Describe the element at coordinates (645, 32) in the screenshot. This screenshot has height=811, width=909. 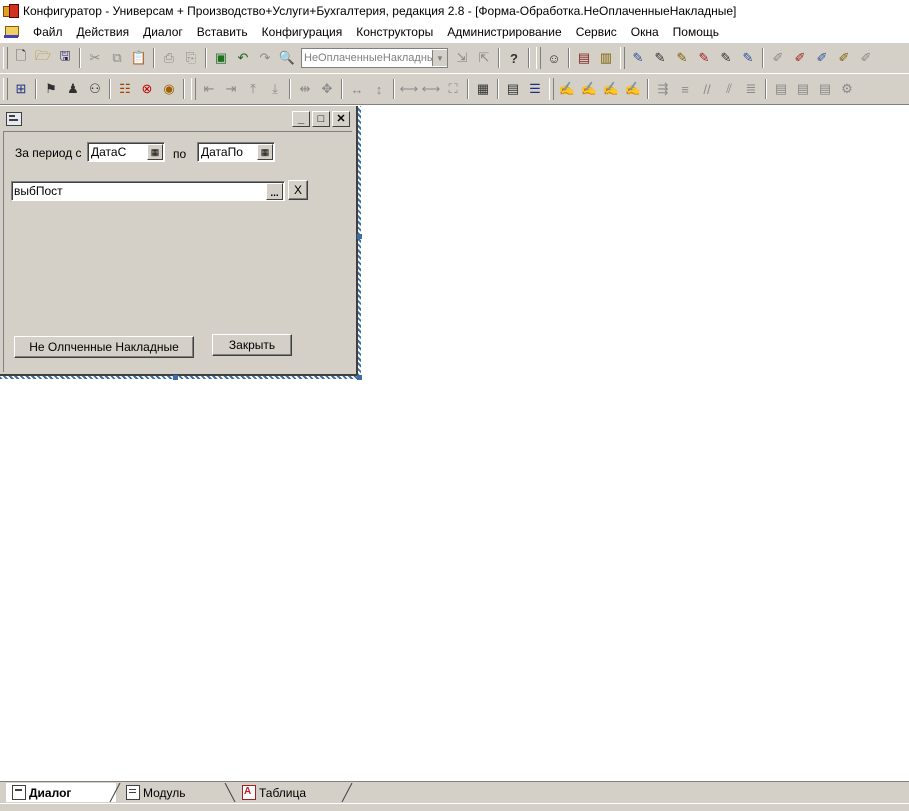
I see `menu-windows: Окна` at that location.